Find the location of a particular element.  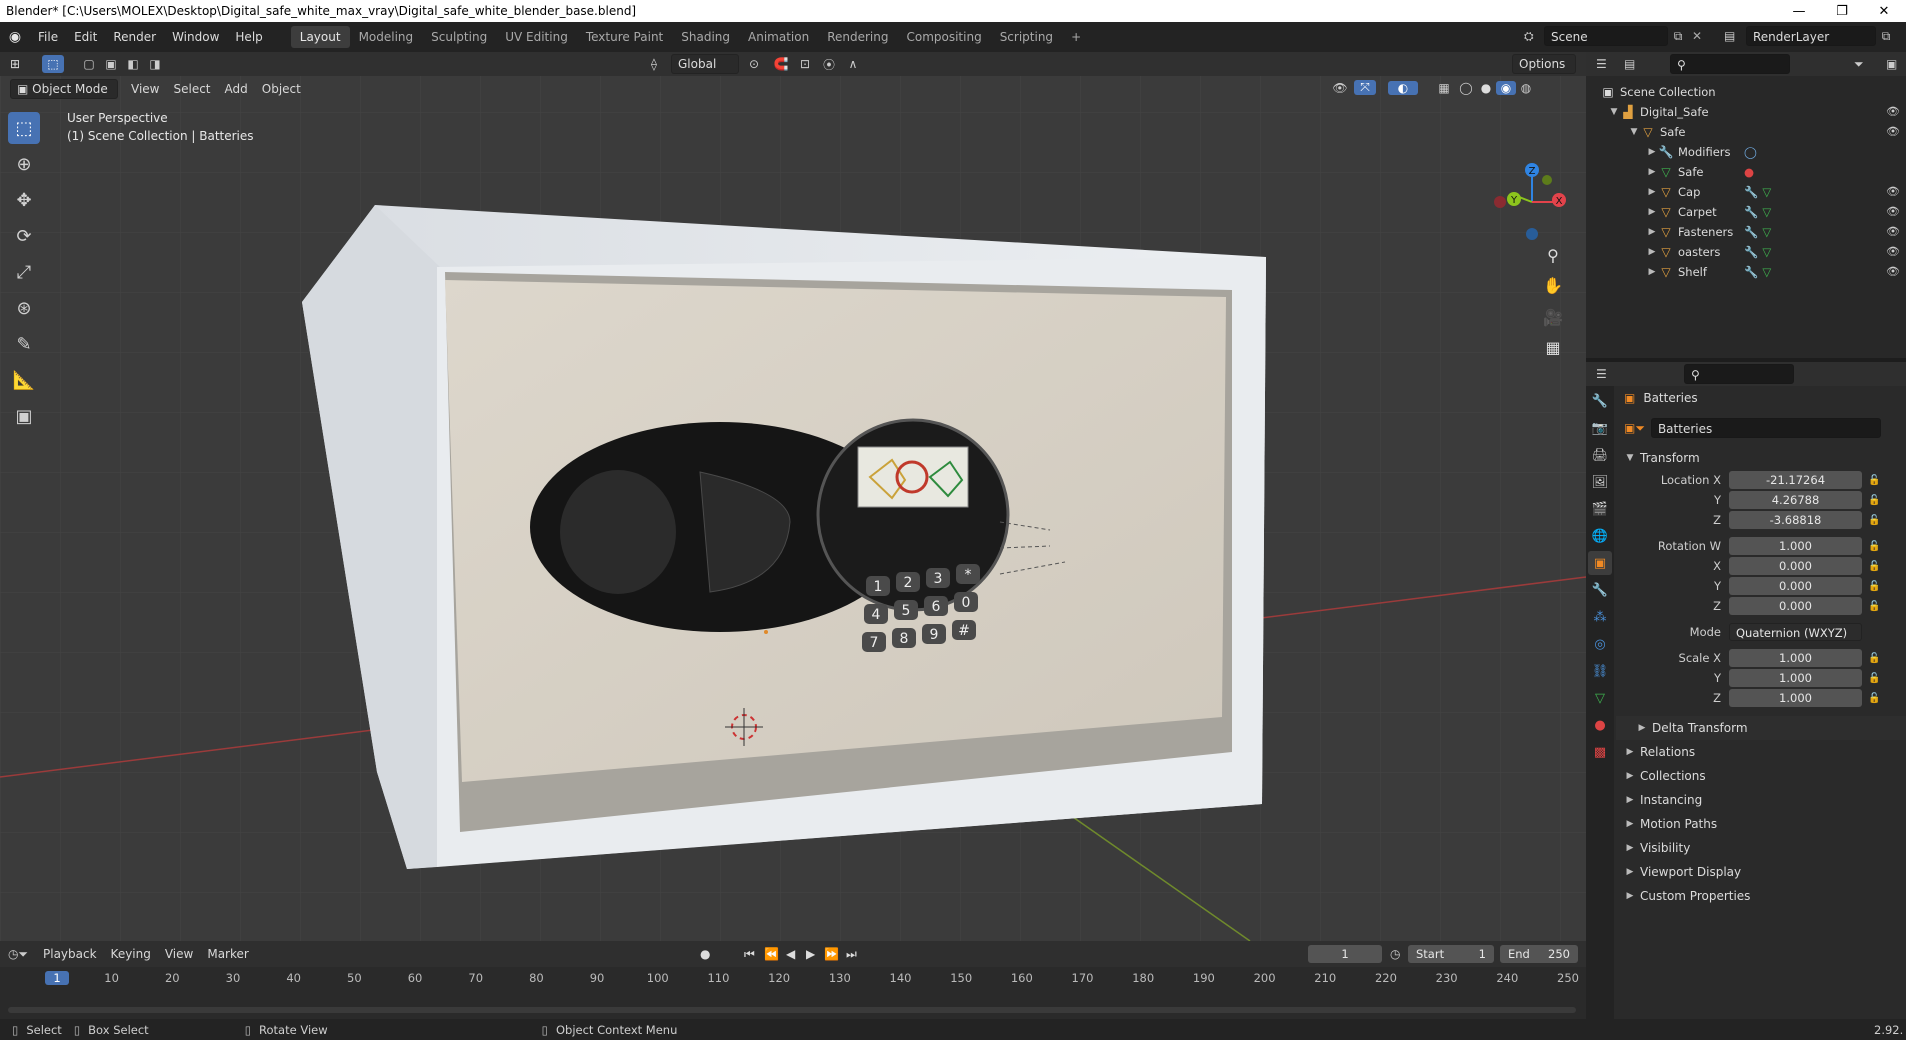

outliner-row-collection: ▼ ▟ Digital_Safe 👁 is located at coordinates (1746, 112).